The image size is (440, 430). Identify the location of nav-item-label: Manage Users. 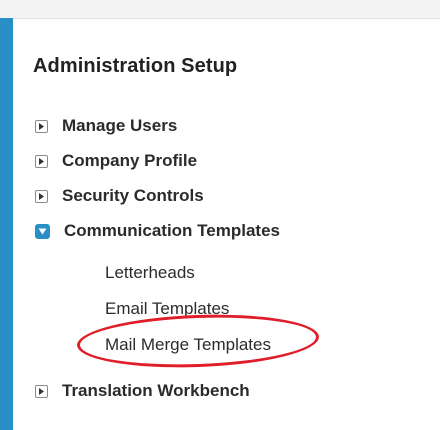
(120, 125).